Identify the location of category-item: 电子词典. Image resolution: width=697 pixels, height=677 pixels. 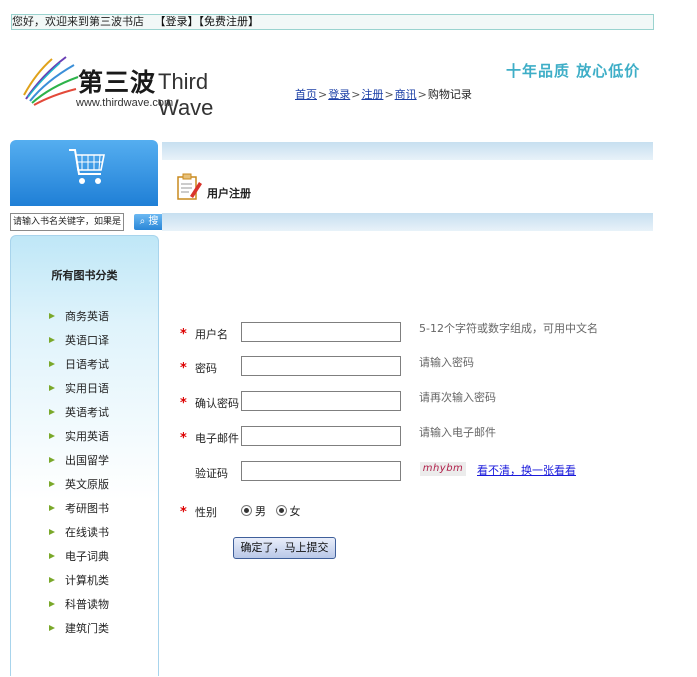
(79, 562).